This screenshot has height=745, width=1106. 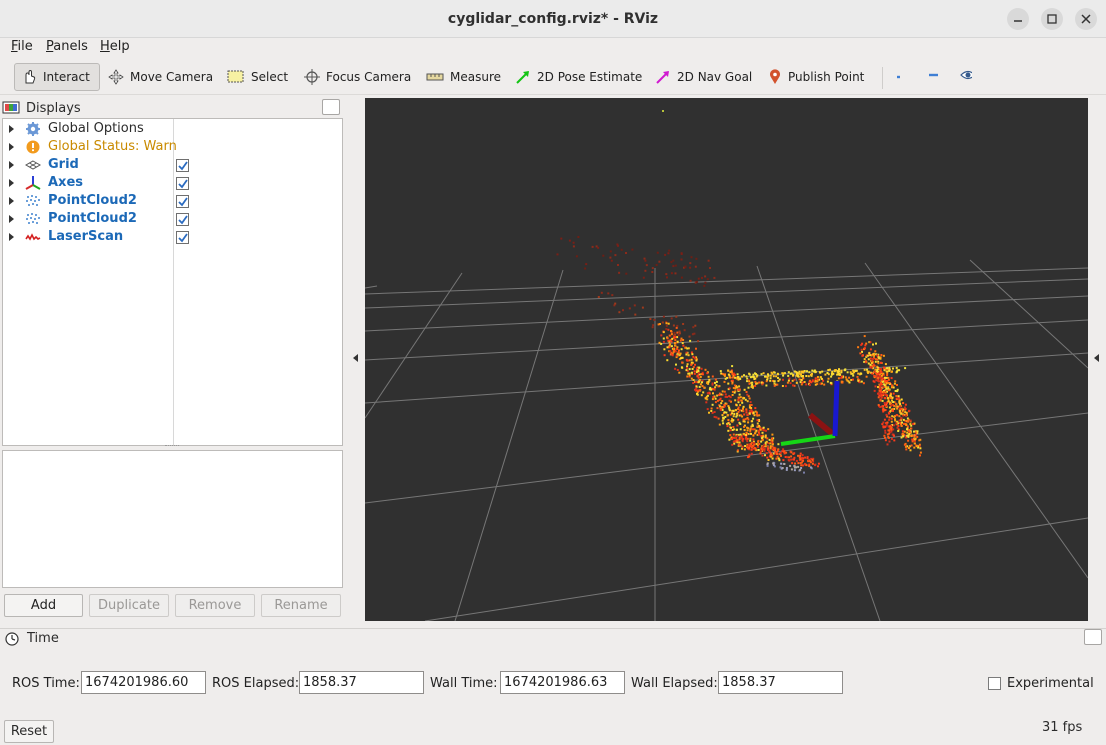 What do you see at coordinates (994, 683) in the screenshot?
I see `experimental-checkbox` at bounding box center [994, 683].